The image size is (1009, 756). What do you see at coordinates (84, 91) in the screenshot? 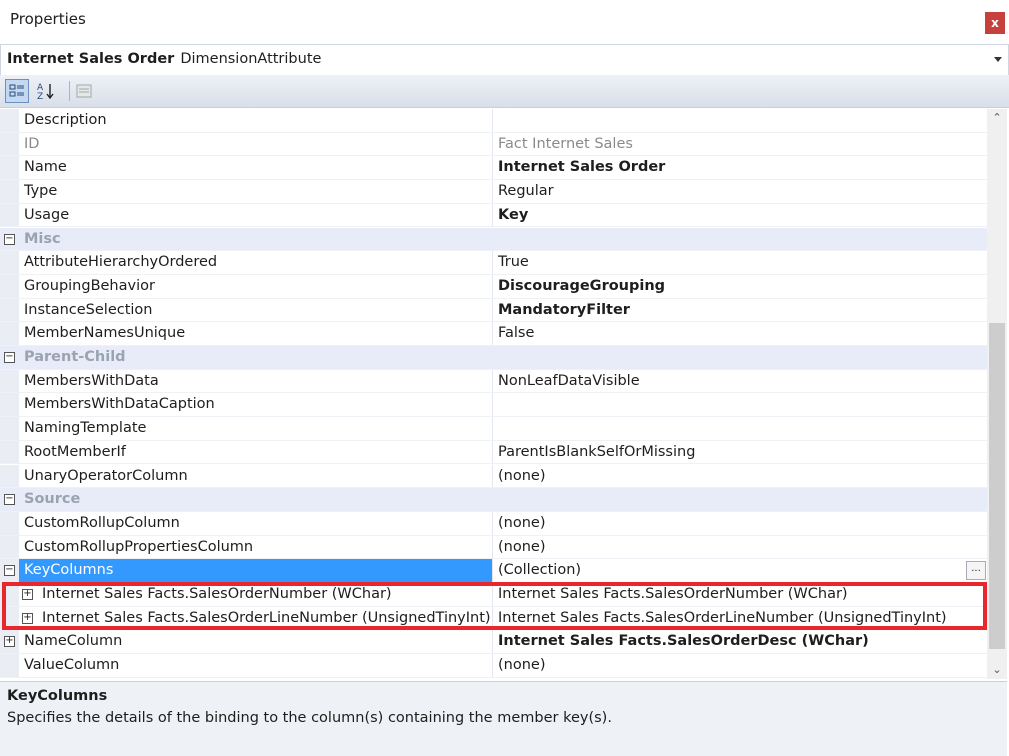
I see `property-pages-icon` at bounding box center [84, 91].